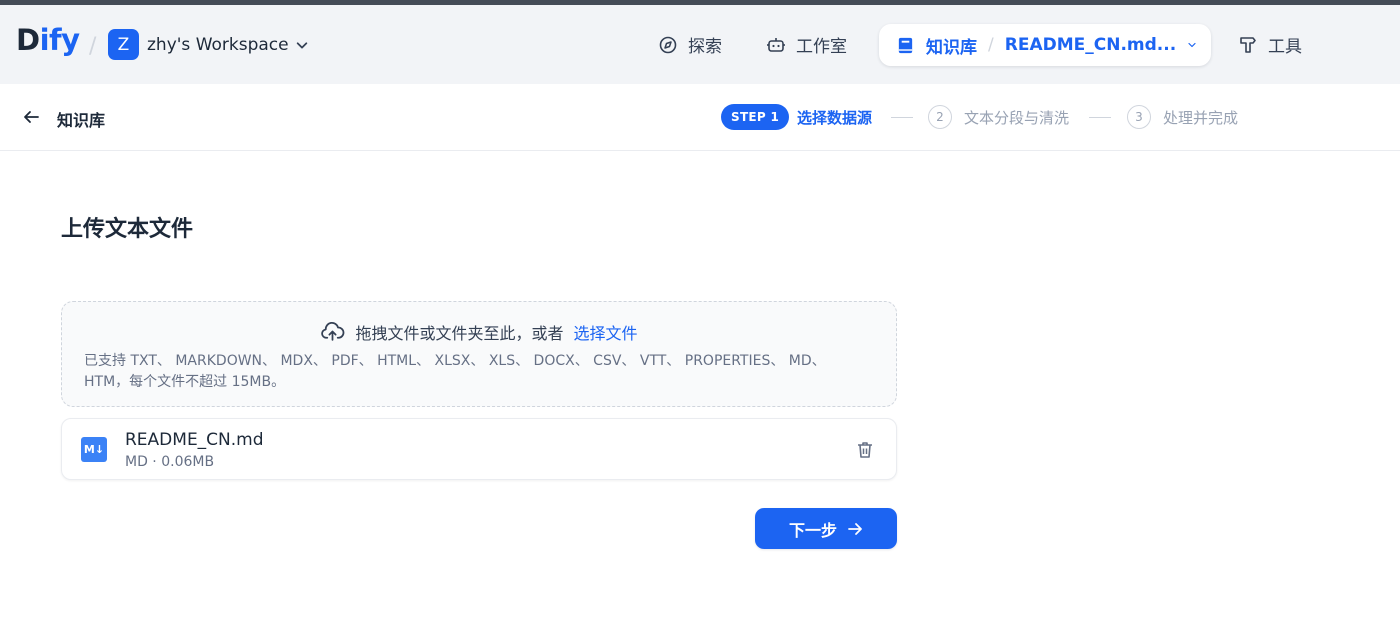 This screenshot has width=1400, height=630. I want to click on select-file-link: 选择文件, so click(606, 332).